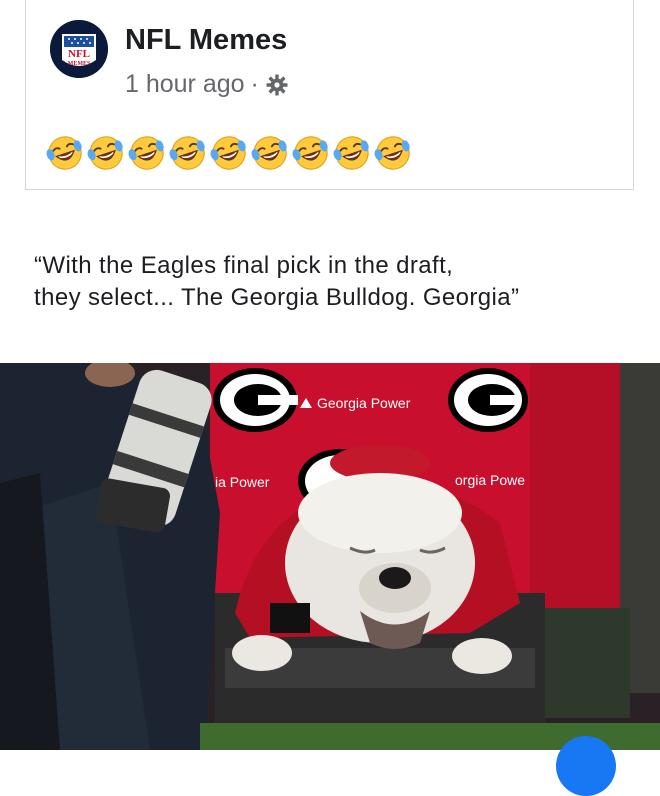 The height and width of the screenshot is (796, 660). Describe the element at coordinates (185, 84) in the screenshot. I see `post-timestamp: 1 hour ago` at that location.